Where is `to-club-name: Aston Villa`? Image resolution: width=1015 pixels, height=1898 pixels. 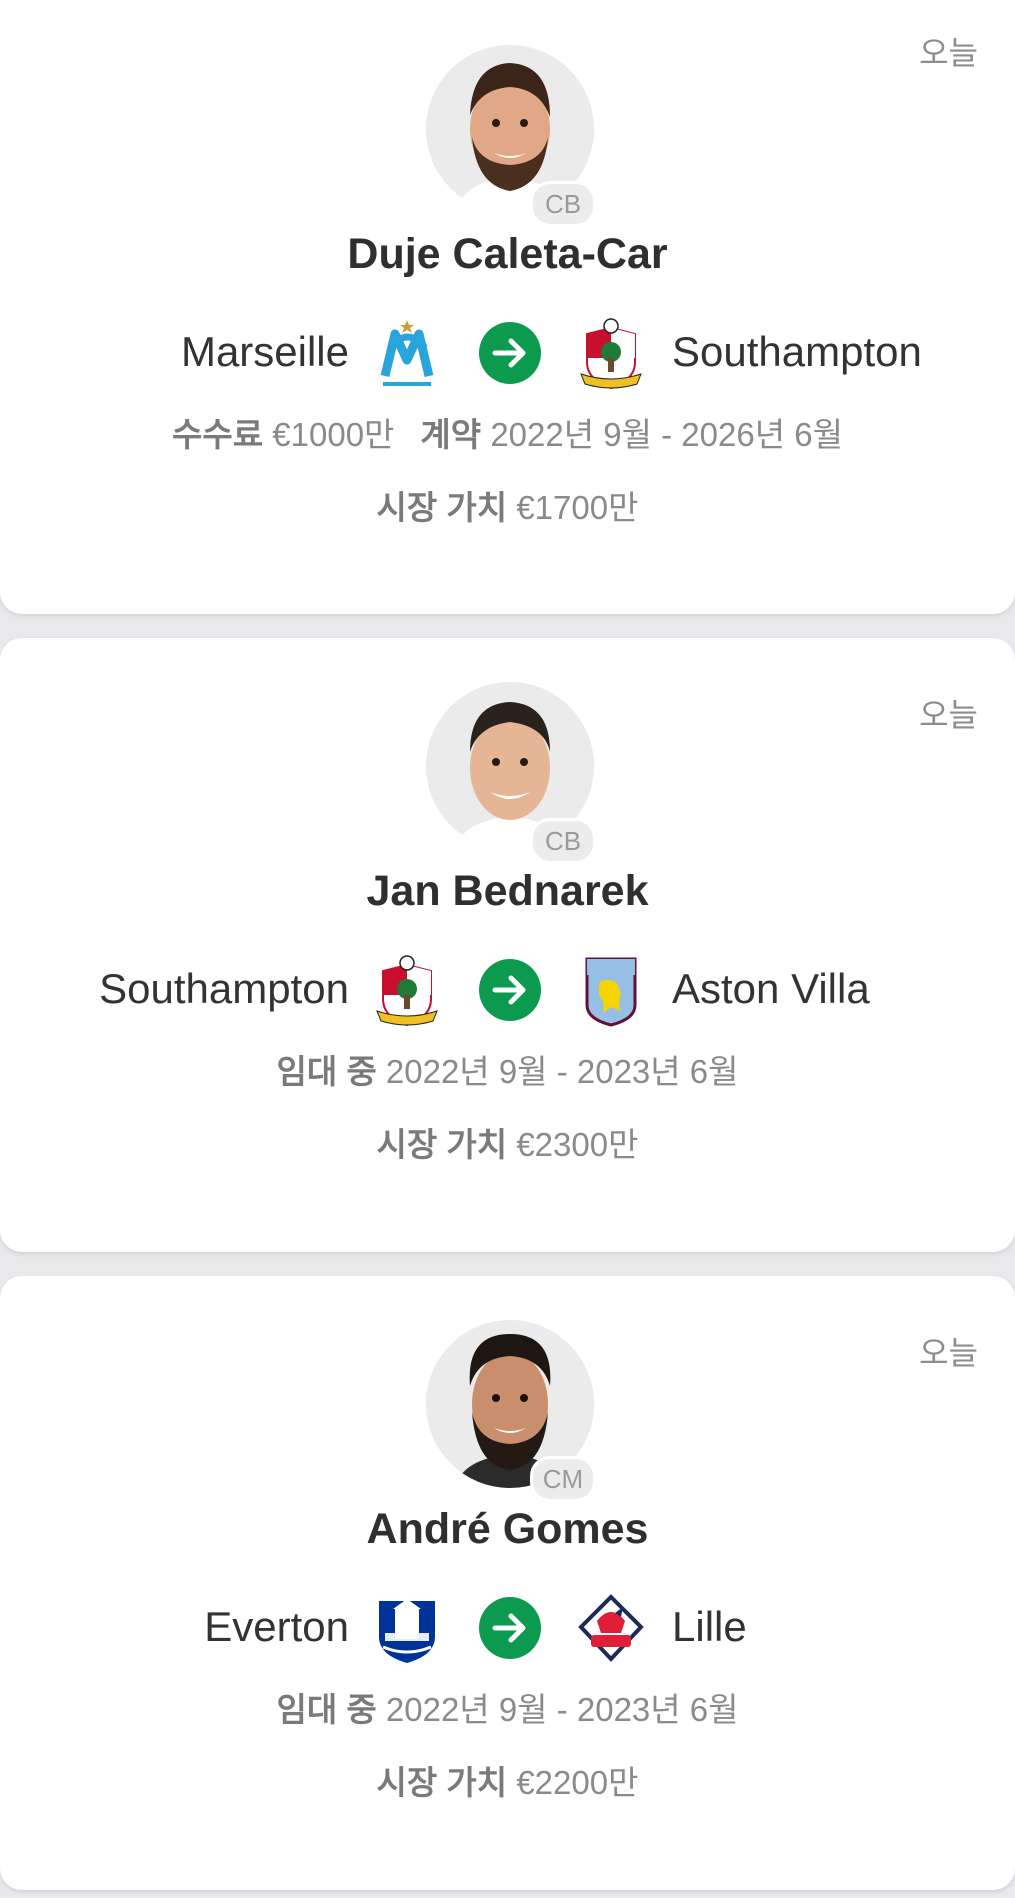
to-club-name: Aston Villa is located at coordinates (771, 989).